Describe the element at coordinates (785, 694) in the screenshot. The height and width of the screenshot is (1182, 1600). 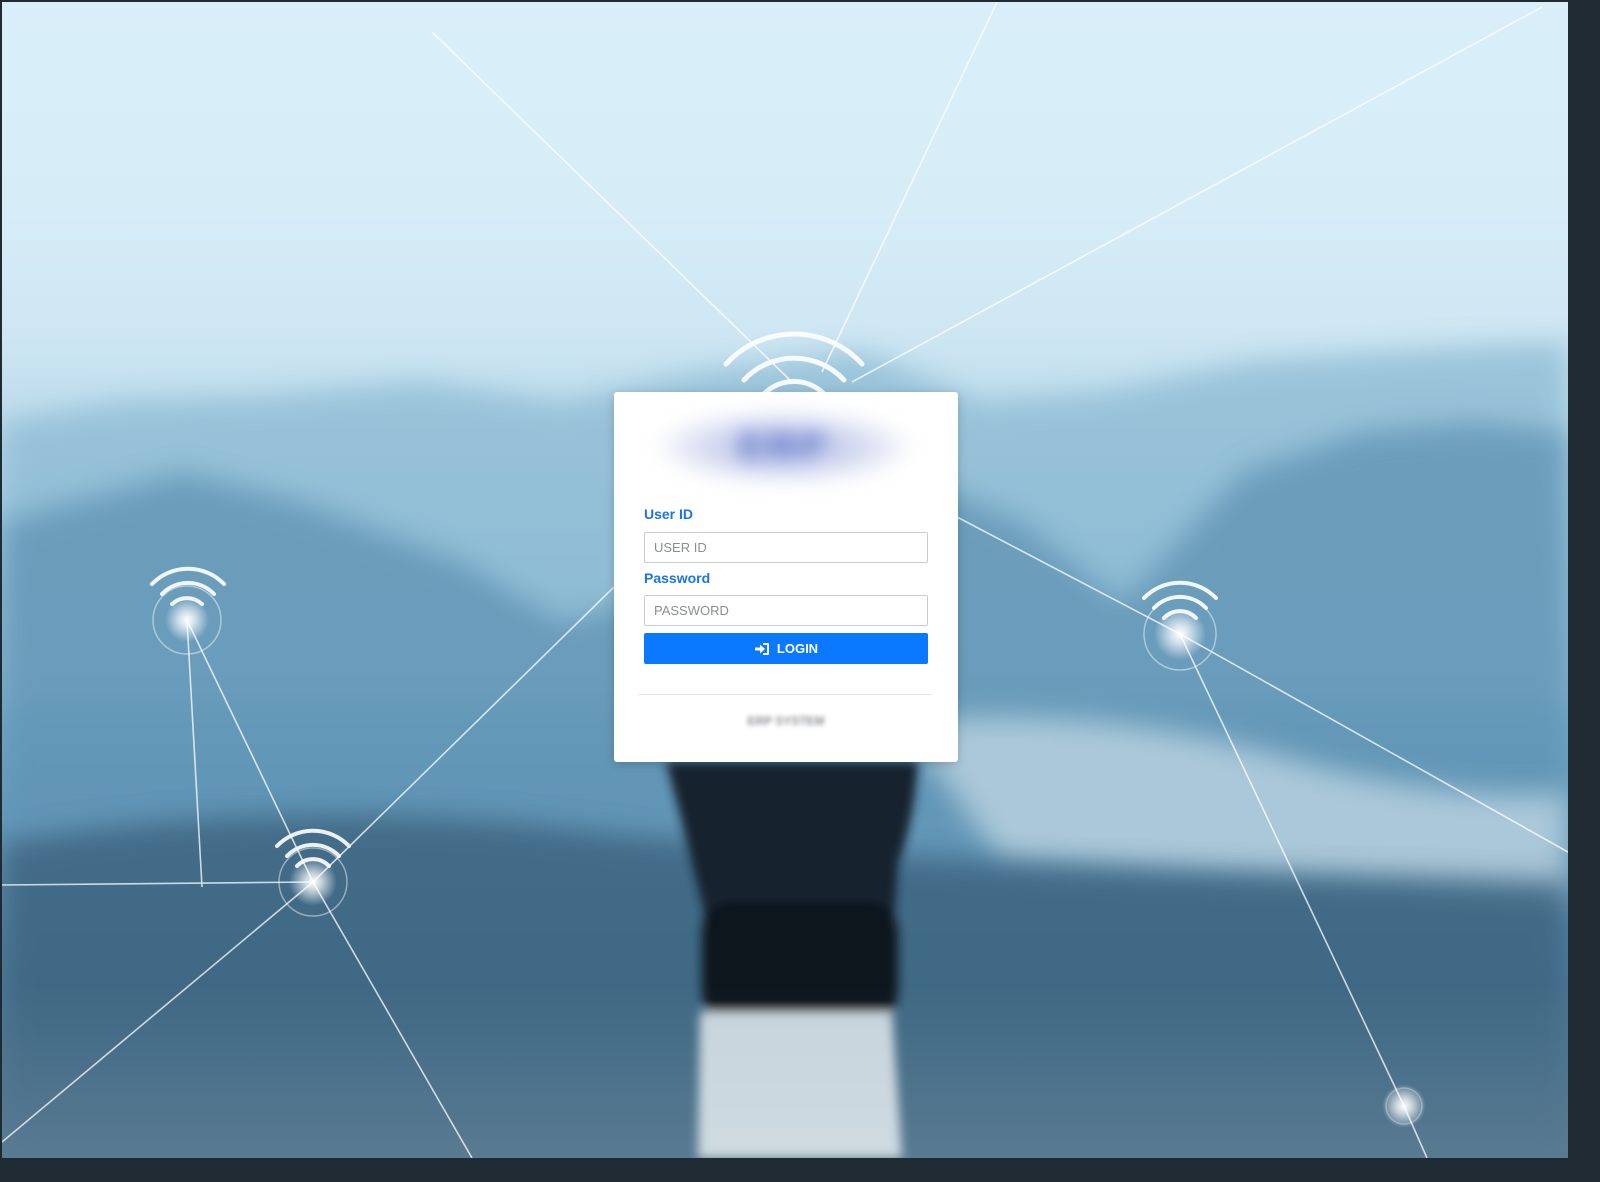
I see `card-divider` at that location.